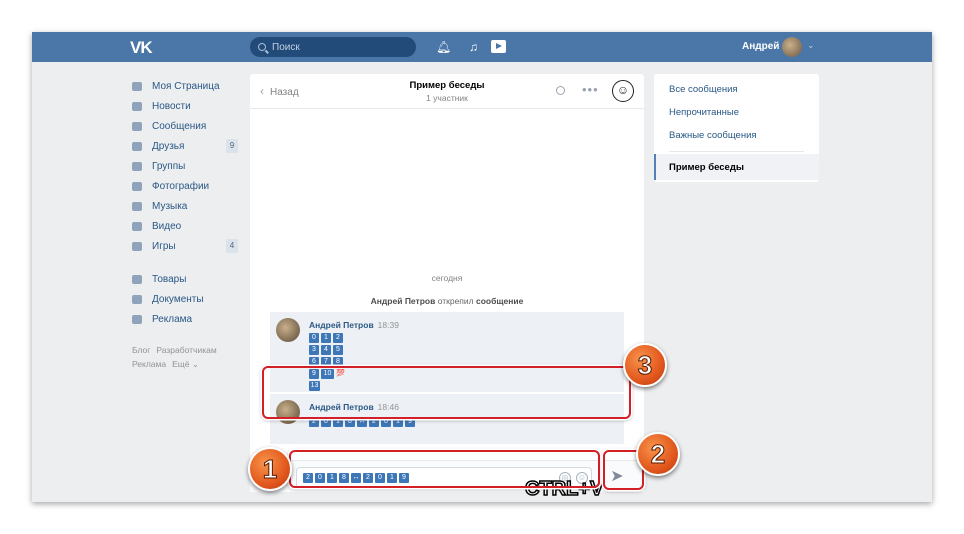  I want to click on sidebar-item-label: Новости, so click(171, 106).